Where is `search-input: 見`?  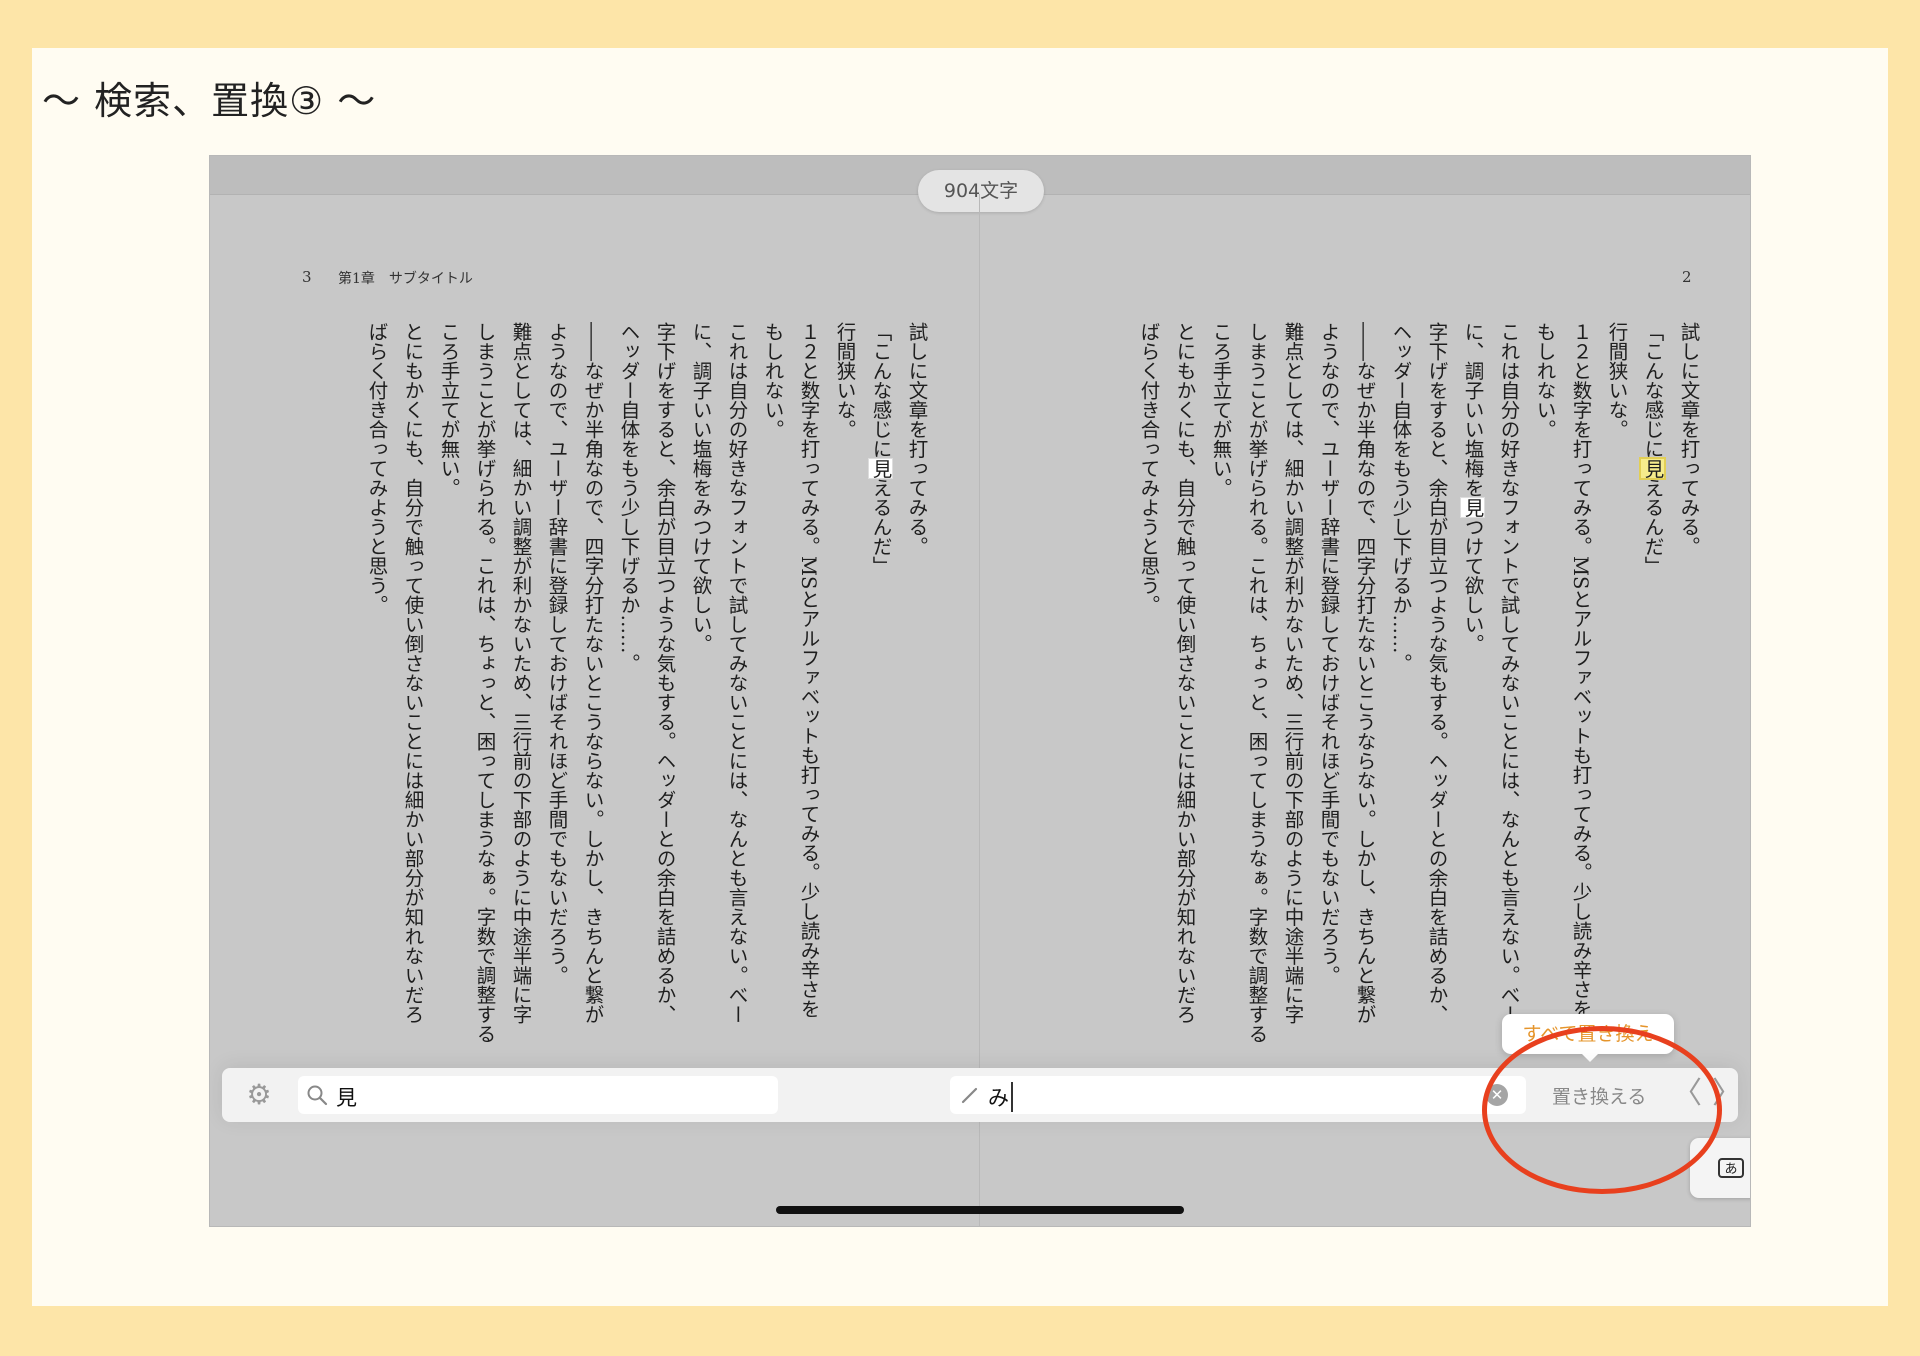
search-input: 見 is located at coordinates (538, 1095).